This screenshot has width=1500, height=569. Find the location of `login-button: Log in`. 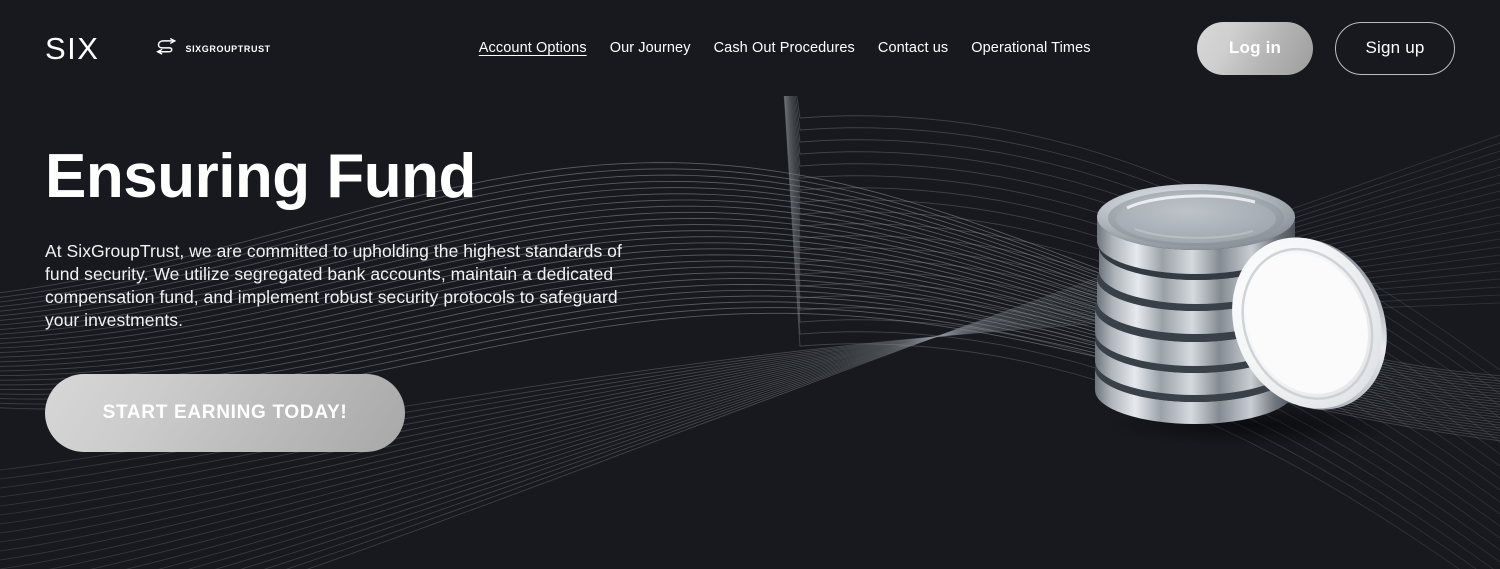

login-button: Log in is located at coordinates (1255, 48).